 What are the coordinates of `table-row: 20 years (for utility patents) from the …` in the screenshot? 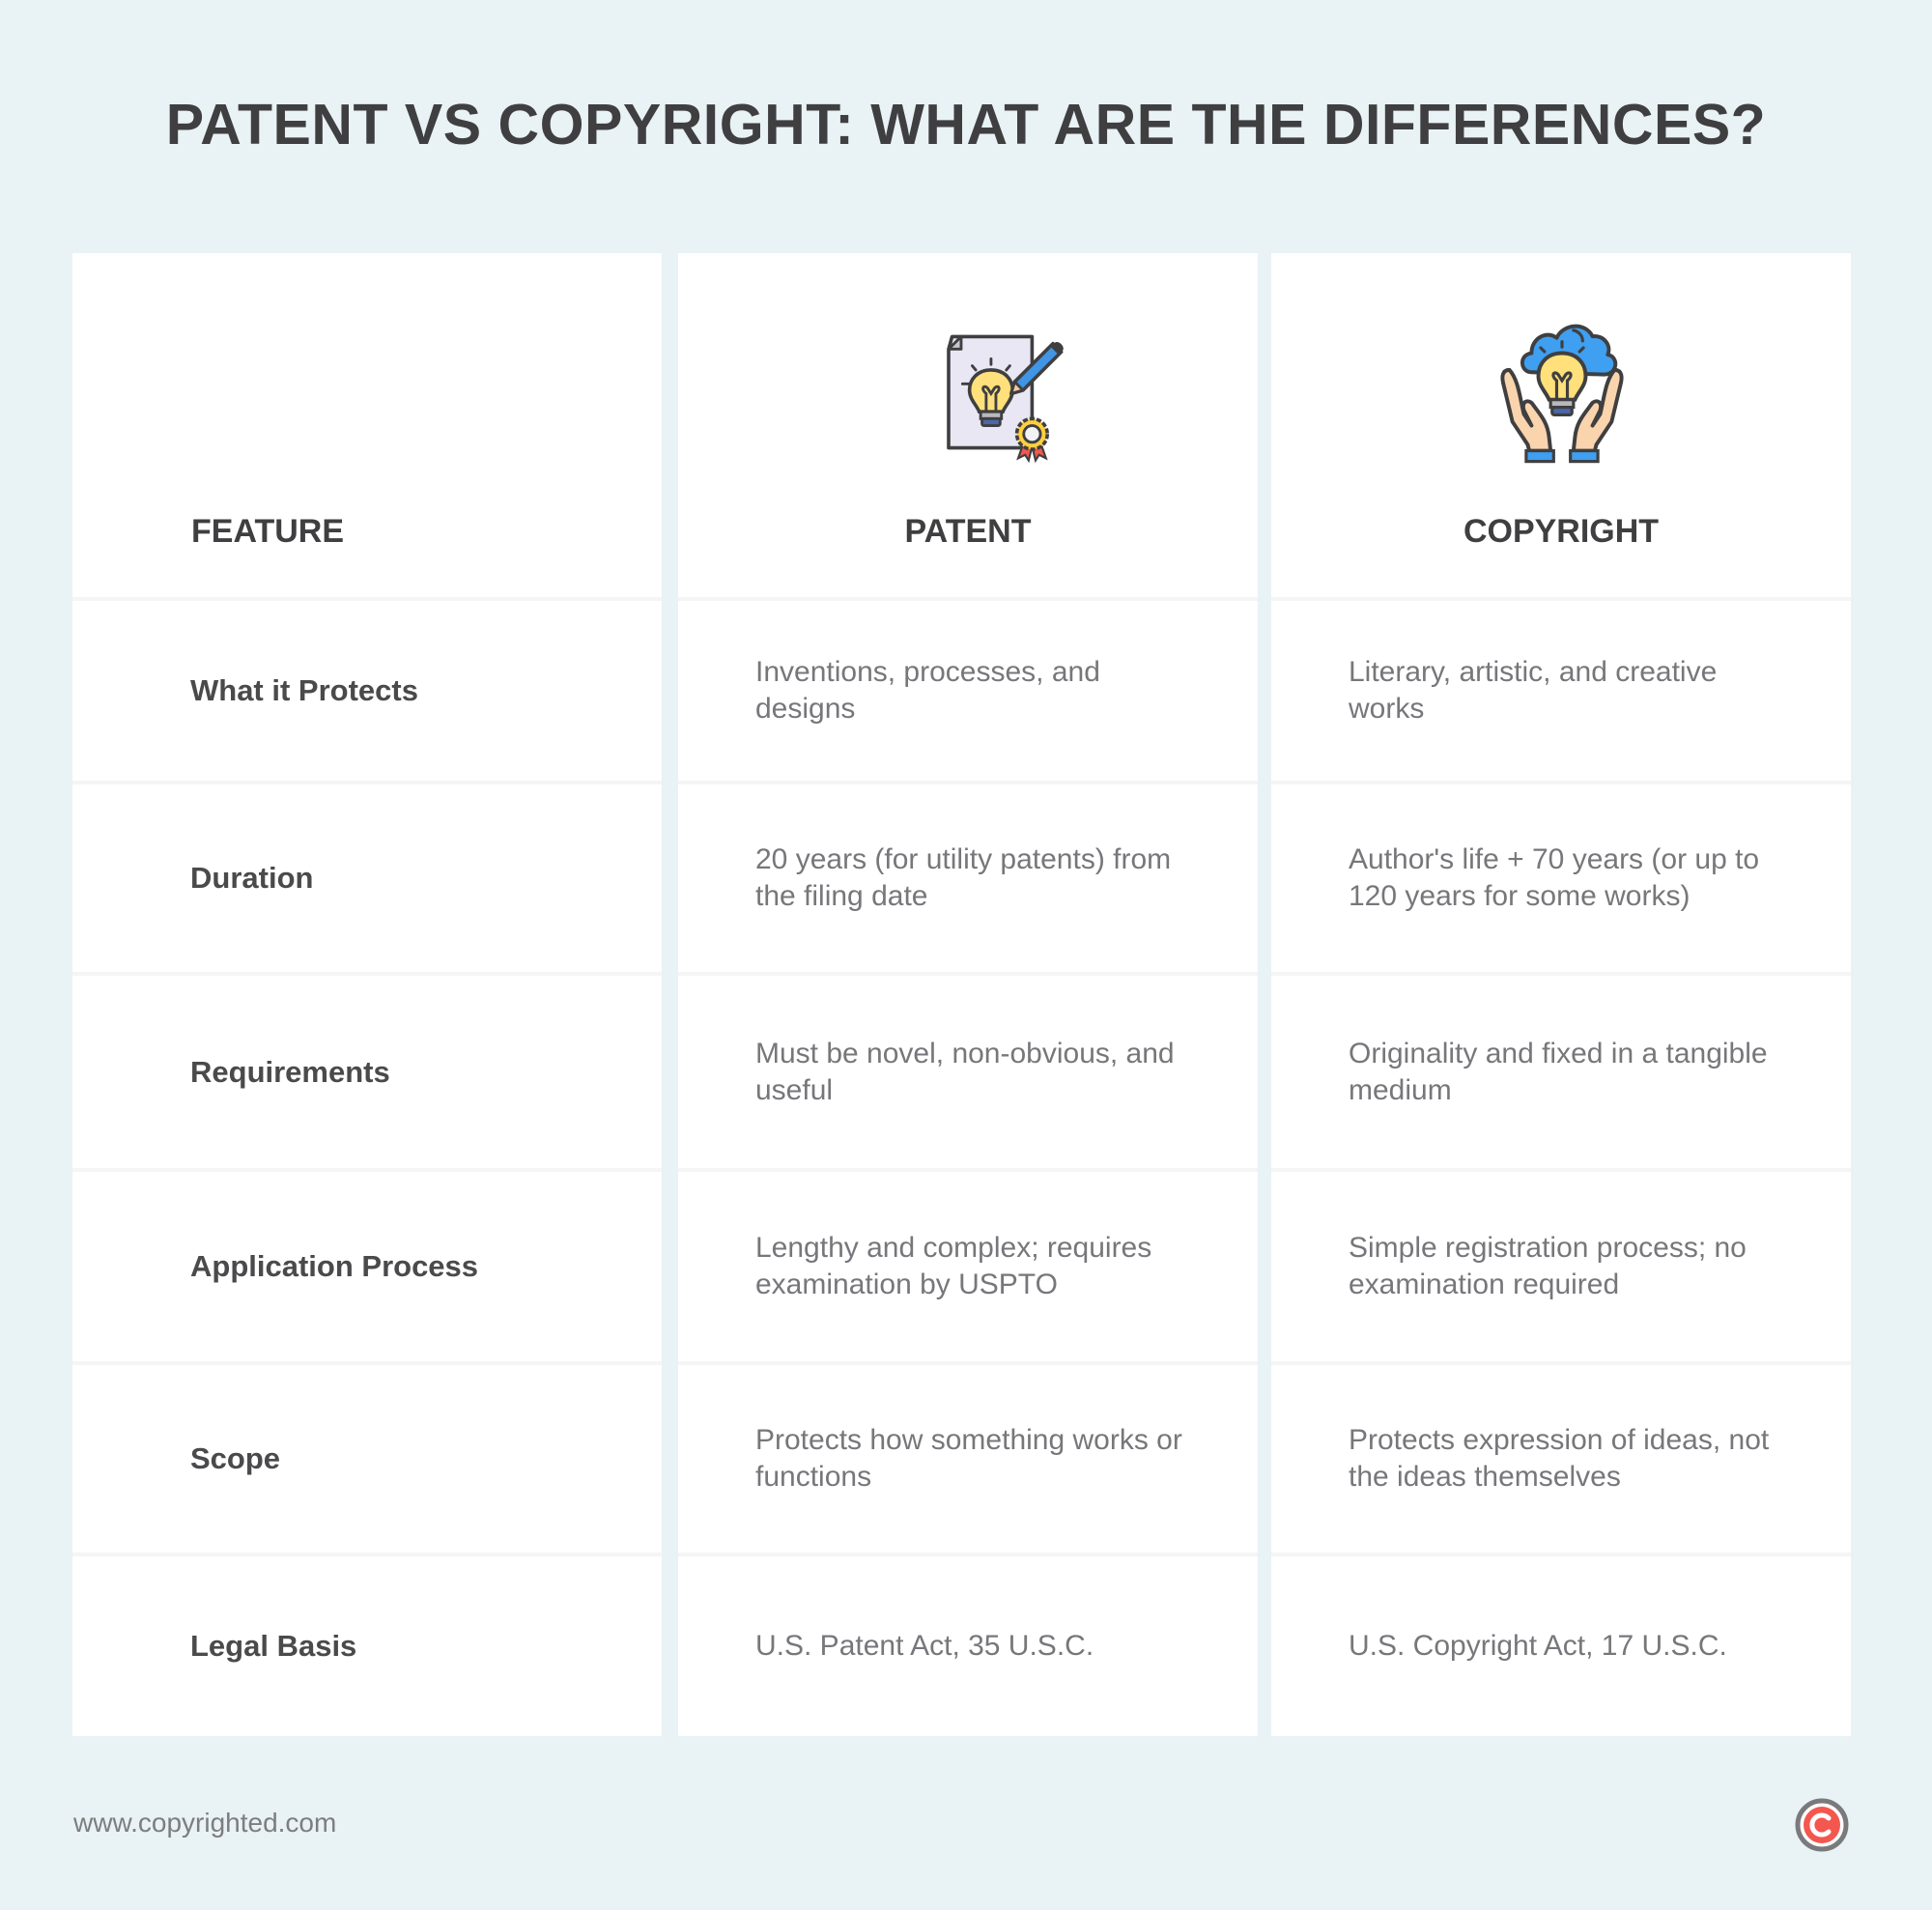 It's located at (968, 878).